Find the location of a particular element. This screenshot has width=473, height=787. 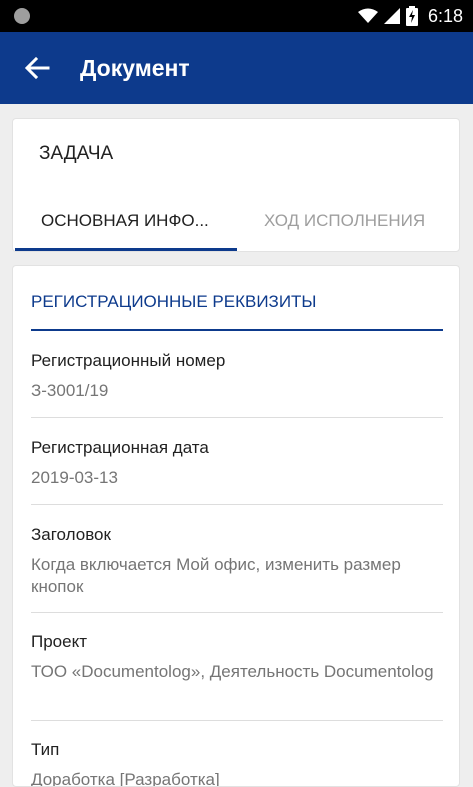

field-label: Регистрационный номер is located at coordinates (128, 360).